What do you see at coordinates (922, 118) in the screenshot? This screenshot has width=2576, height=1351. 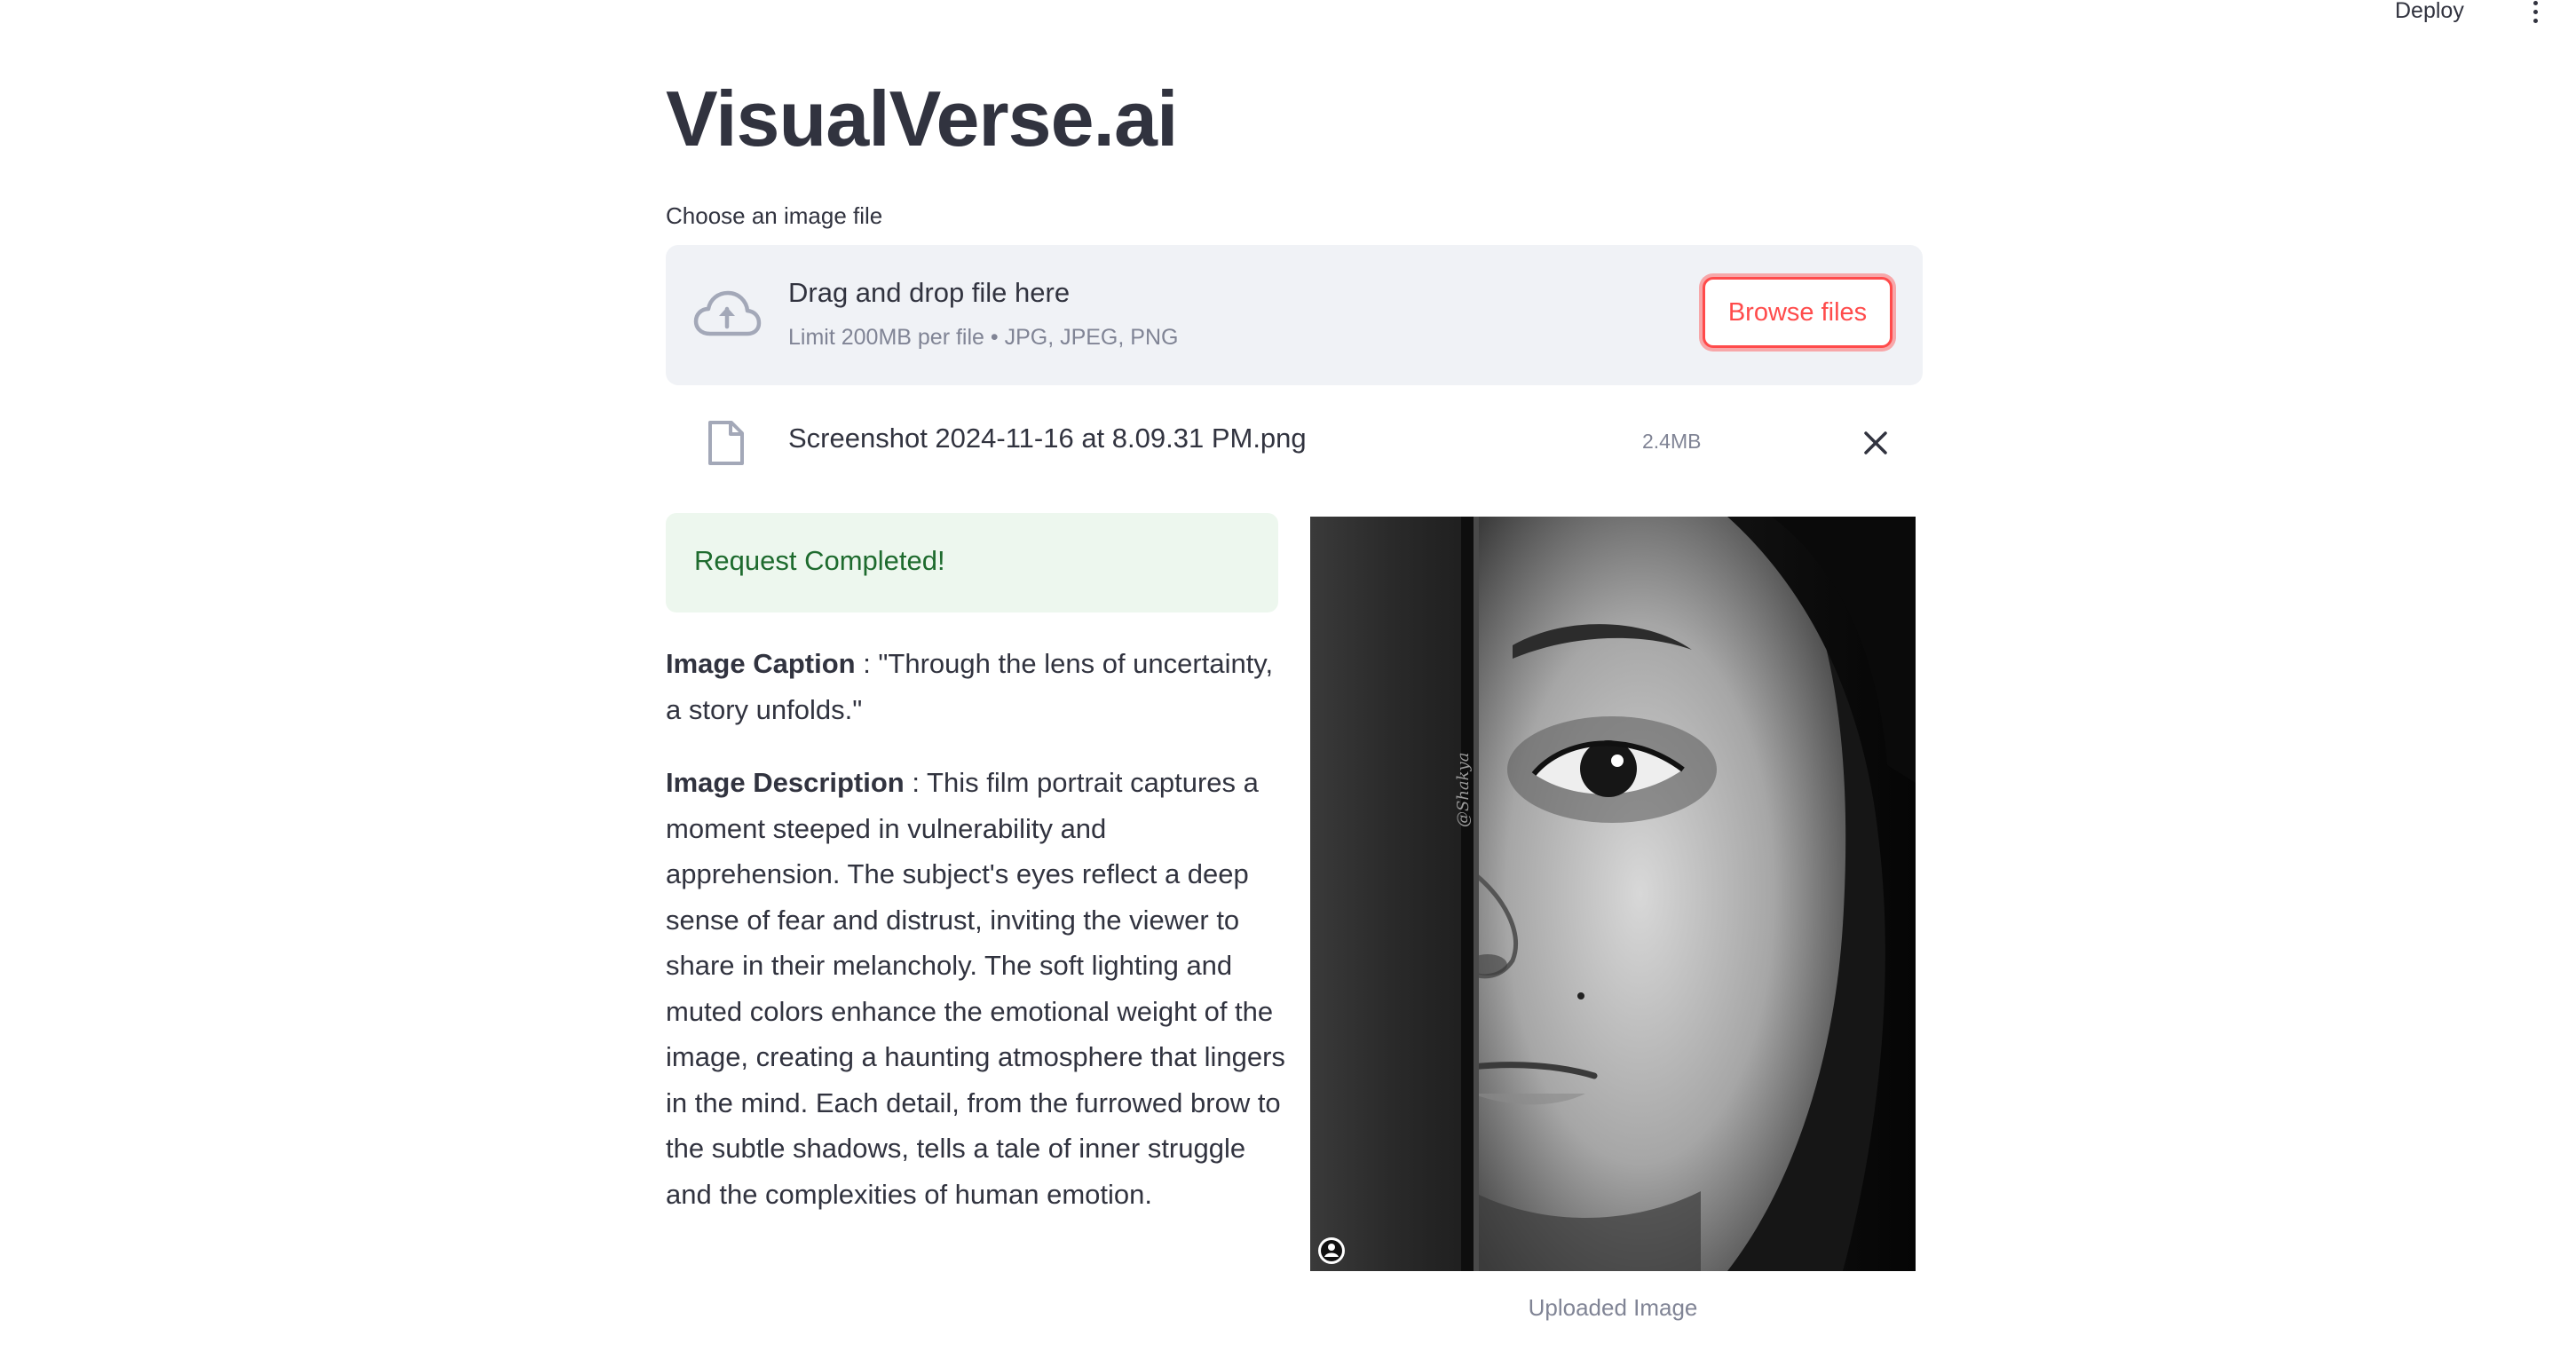 I see `page-title: VisualVerse.ai` at bounding box center [922, 118].